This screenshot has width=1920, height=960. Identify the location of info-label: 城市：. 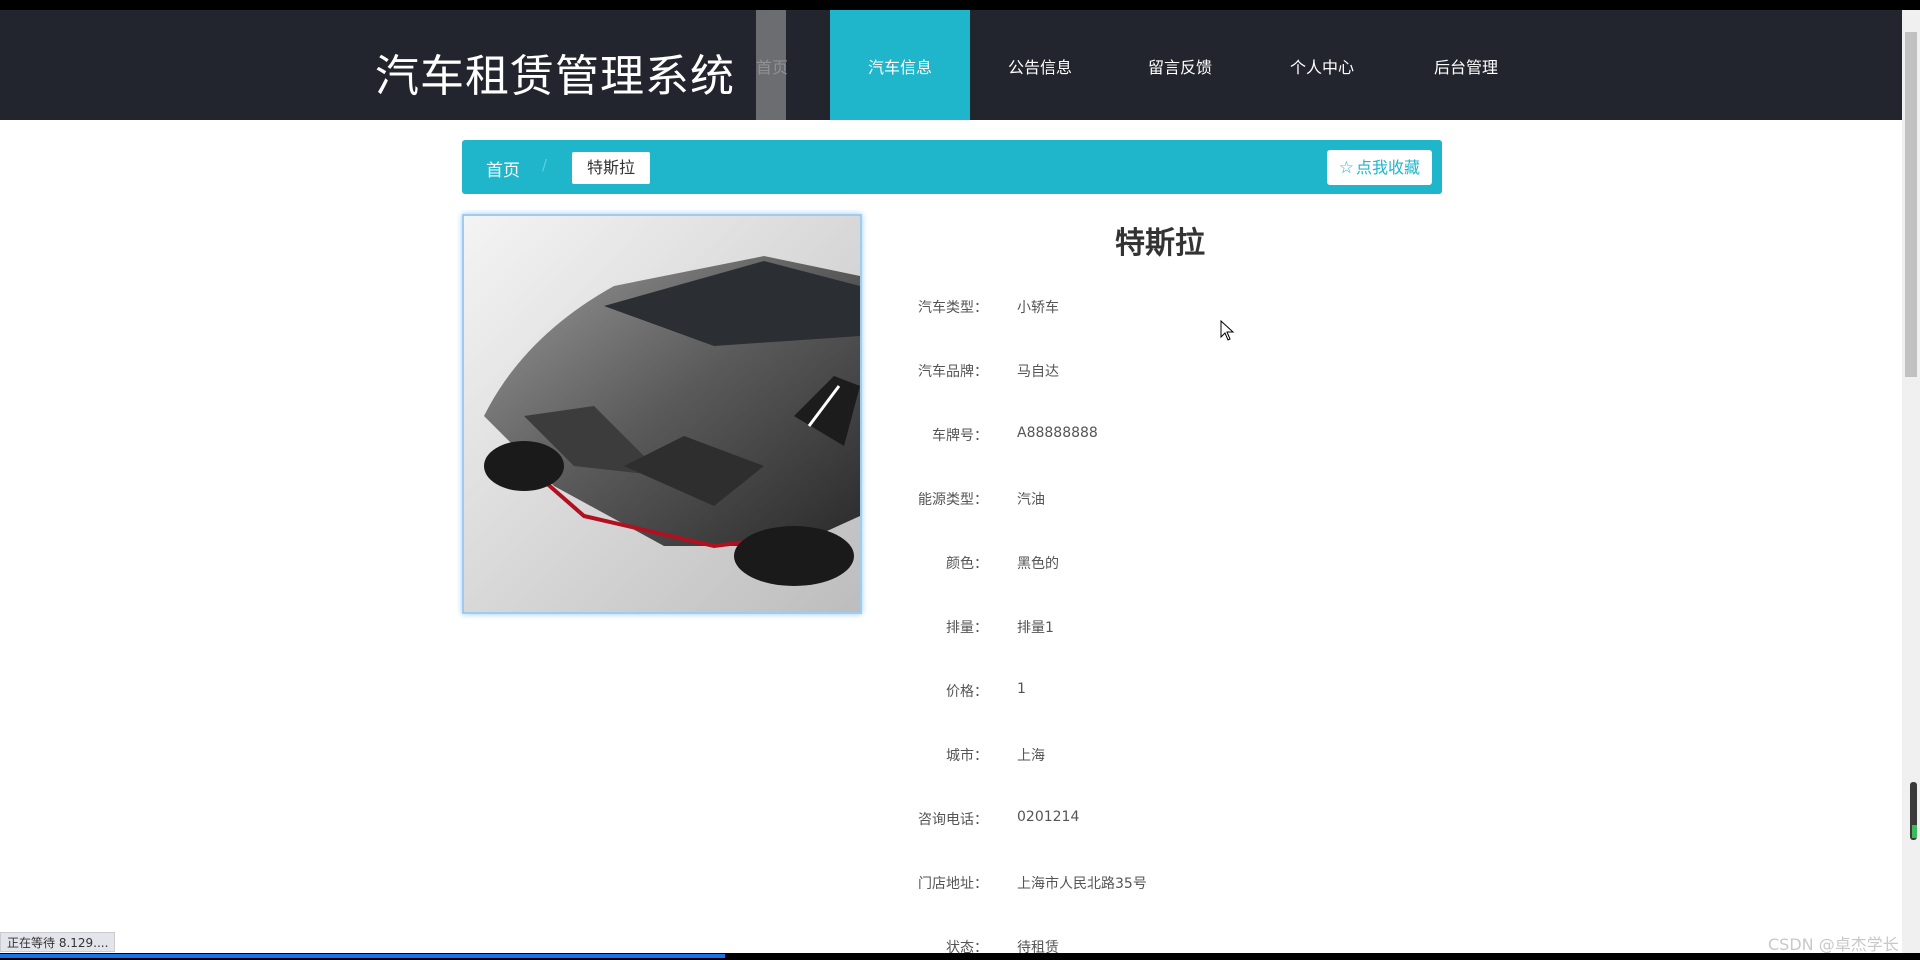
(967, 756).